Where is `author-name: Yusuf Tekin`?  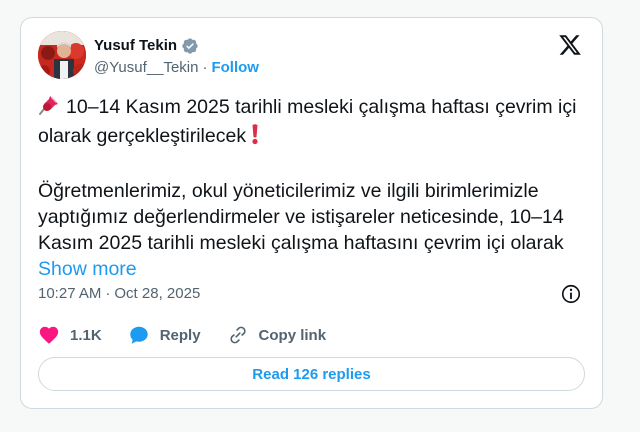 author-name: Yusuf Tekin is located at coordinates (135, 46).